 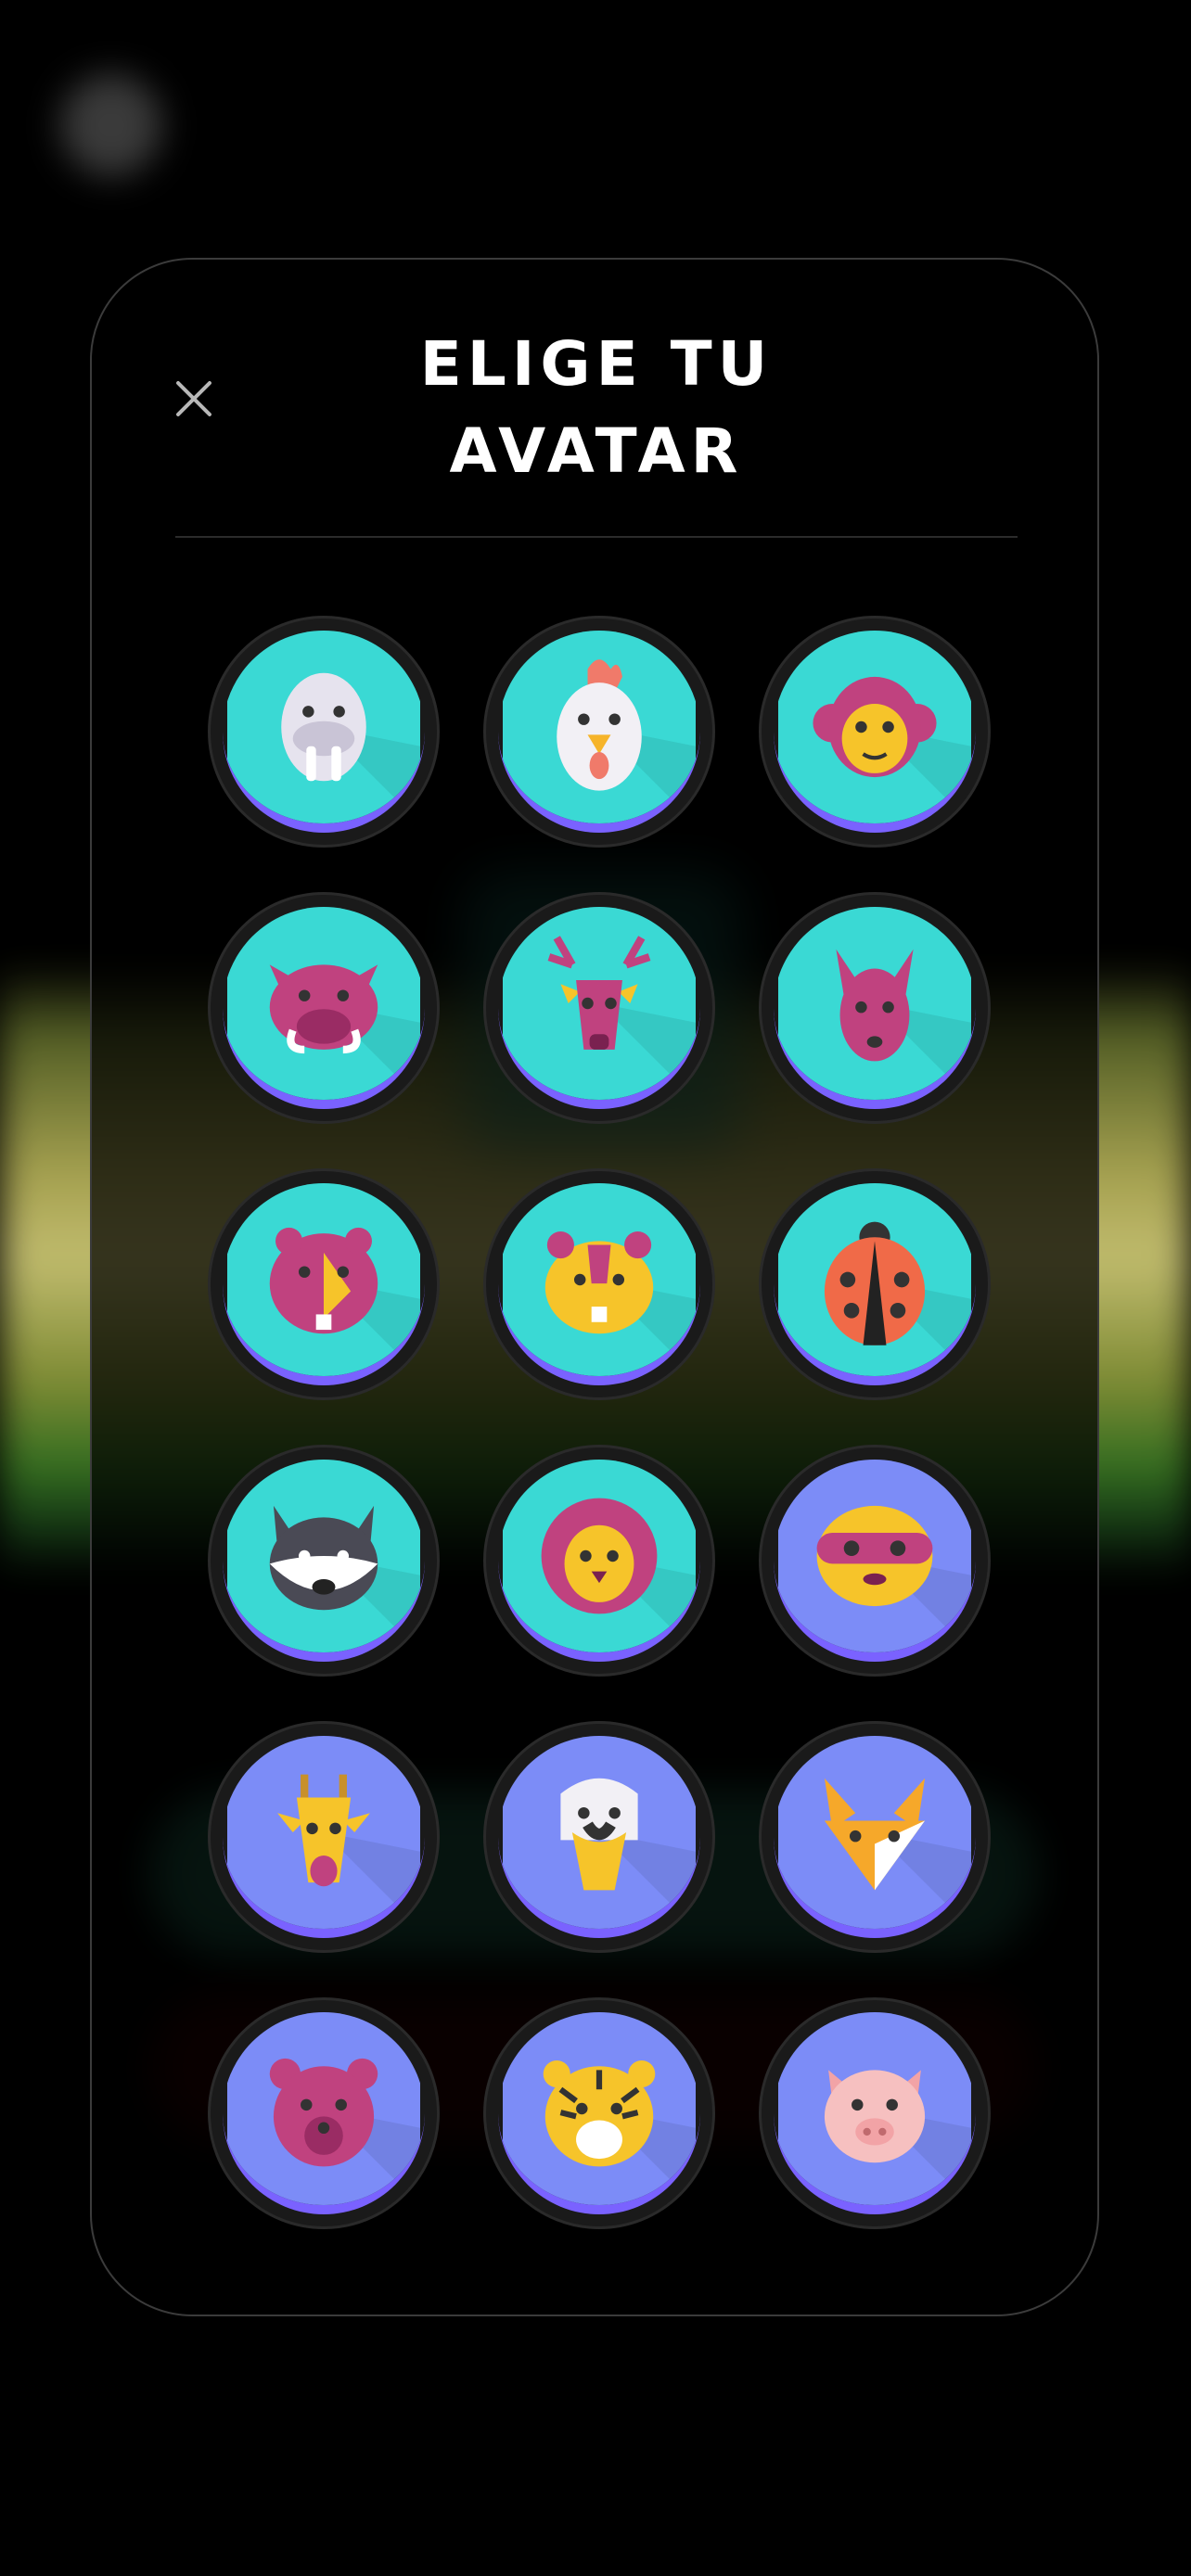 I want to click on avatar-option-lion, so click(x=599, y=1561).